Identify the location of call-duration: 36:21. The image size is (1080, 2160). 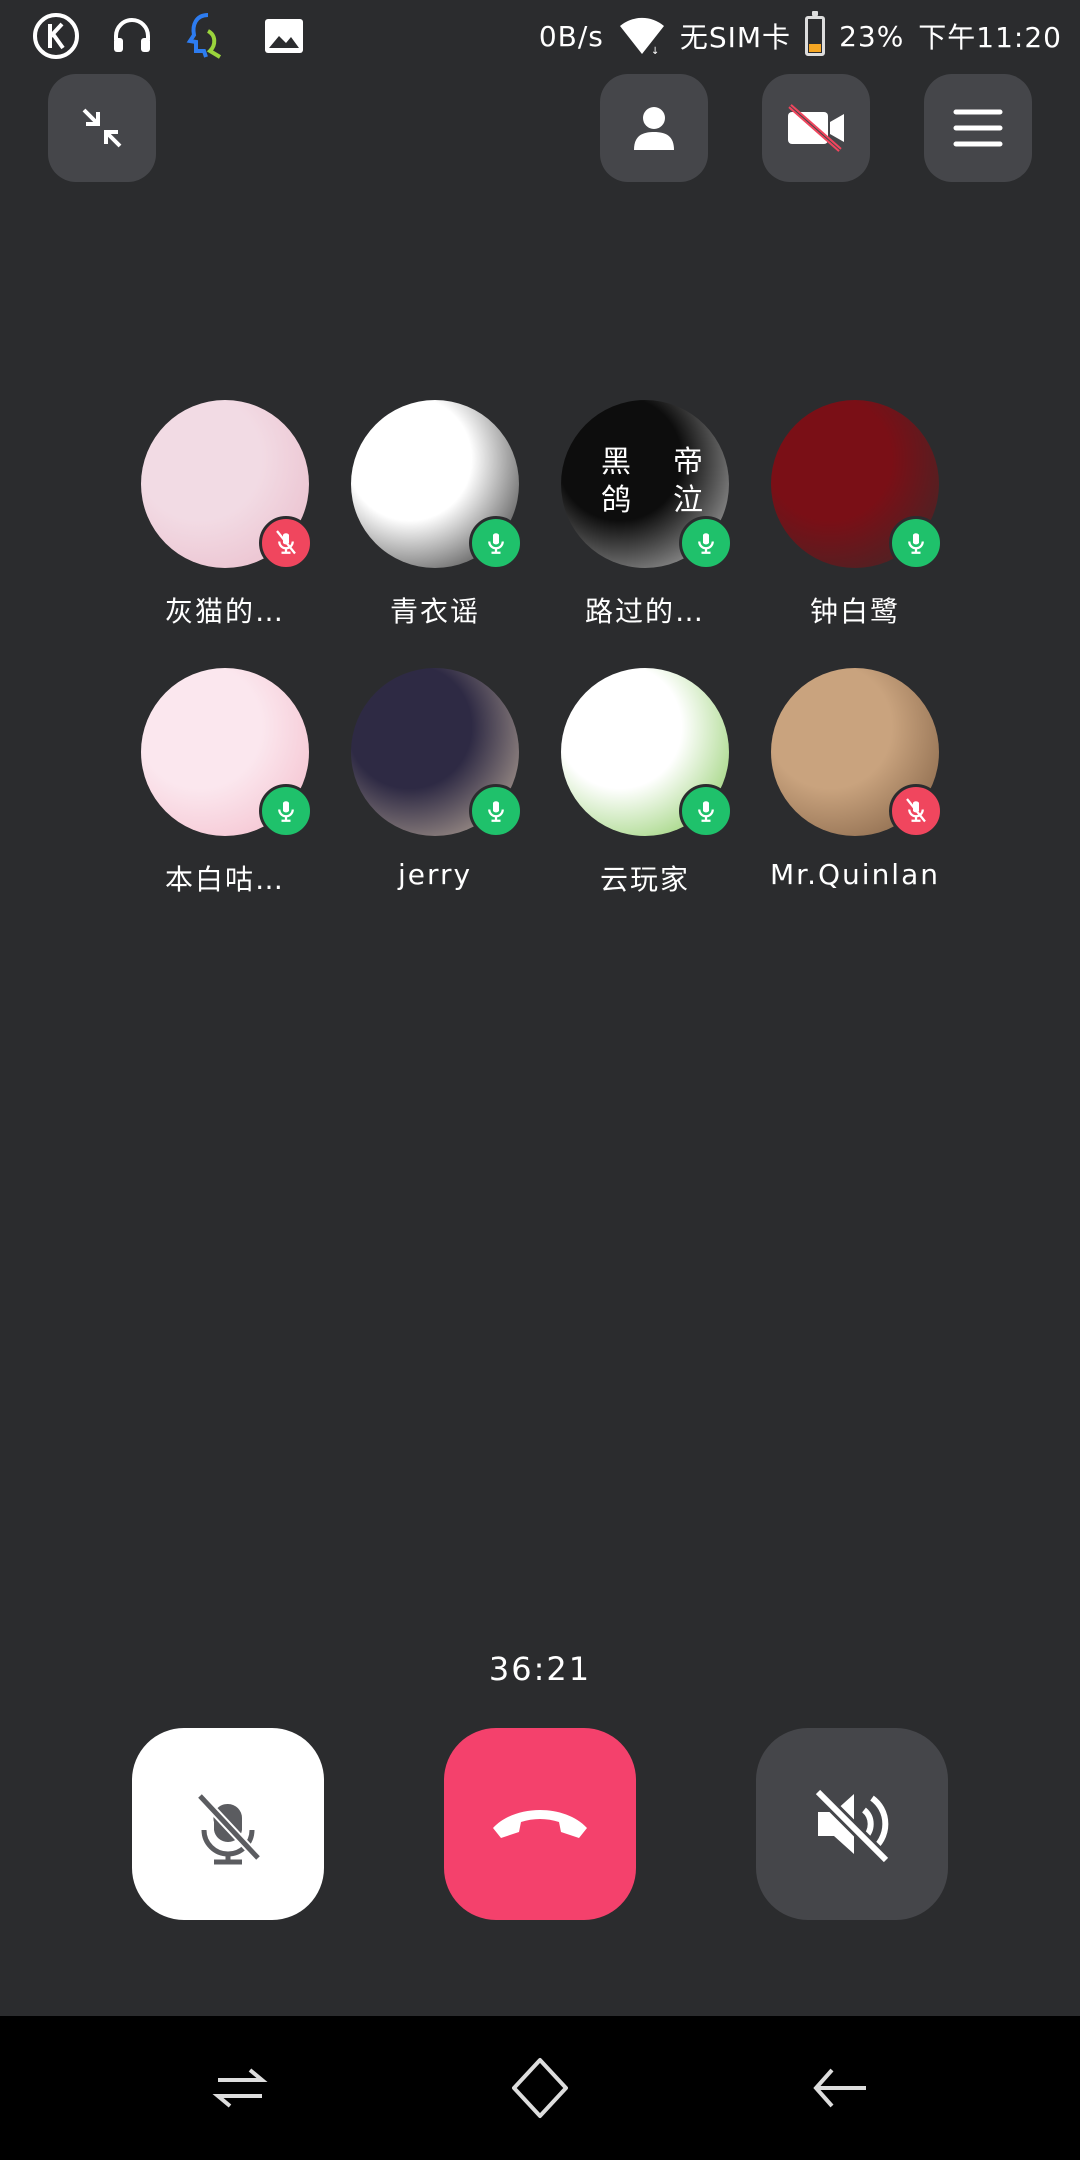
(540, 1669).